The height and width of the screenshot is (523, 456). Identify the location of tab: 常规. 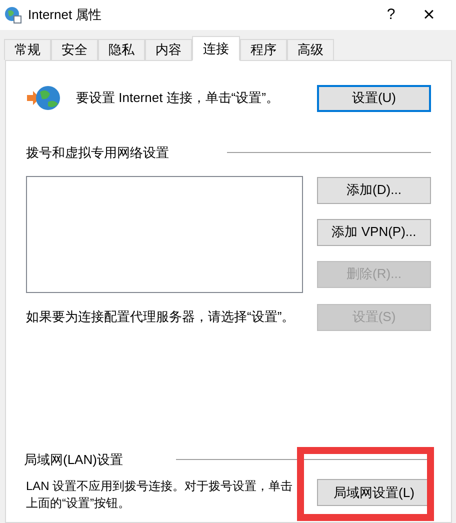
(27, 49).